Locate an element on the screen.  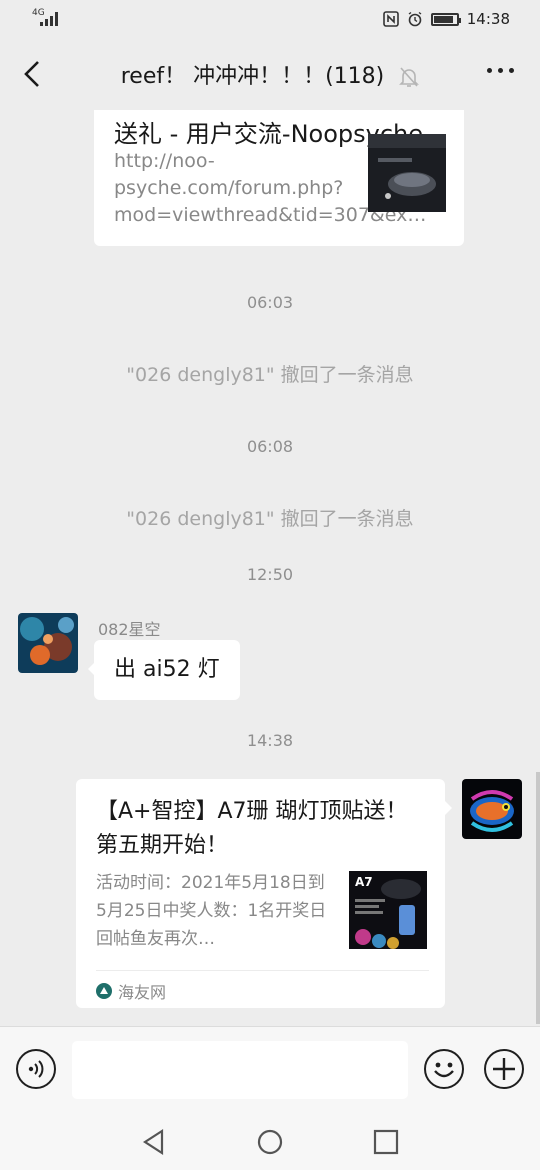
system-navigation-bar is located at coordinates (270, 1142).